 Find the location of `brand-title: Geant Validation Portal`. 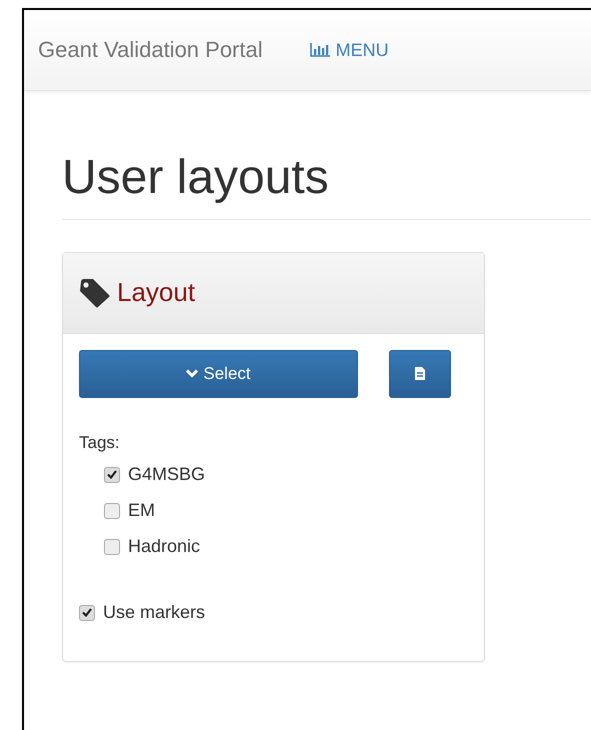

brand-title: Geant Validation Portal is located at coordinates (150, 50).